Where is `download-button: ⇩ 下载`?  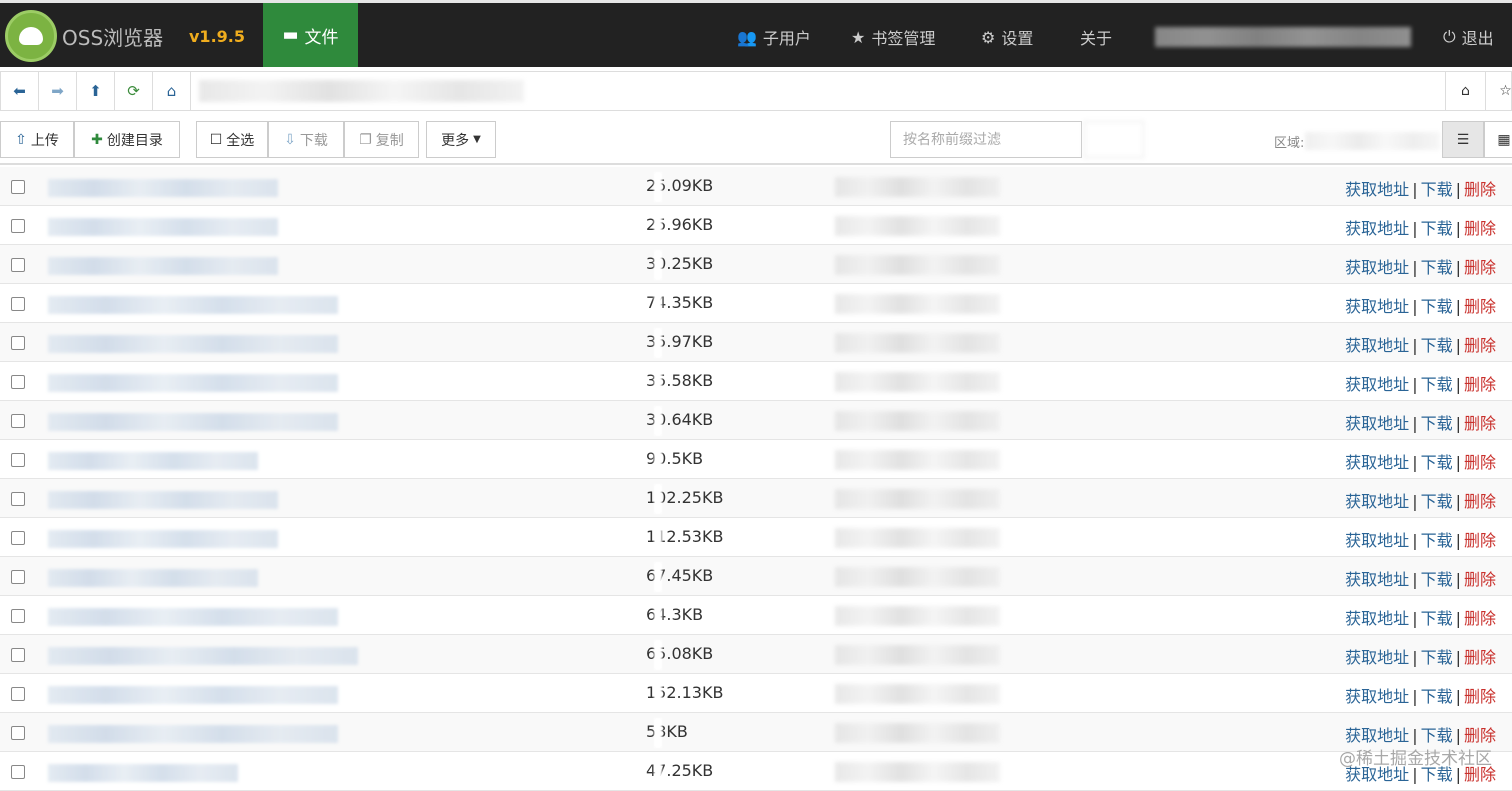 download-button: ⇩ 下载 is located at coordinates (306, 139).